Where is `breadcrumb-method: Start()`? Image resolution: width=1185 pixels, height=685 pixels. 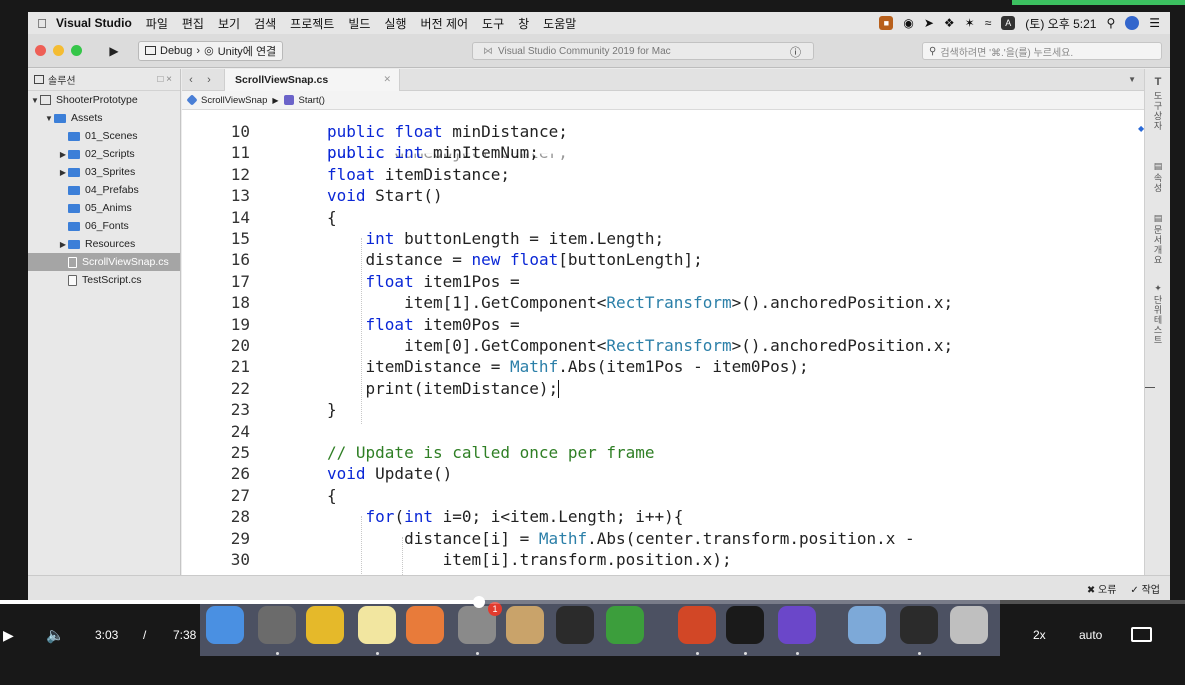
breadcrumb-method: Start() is located at coordinates (312, 100).